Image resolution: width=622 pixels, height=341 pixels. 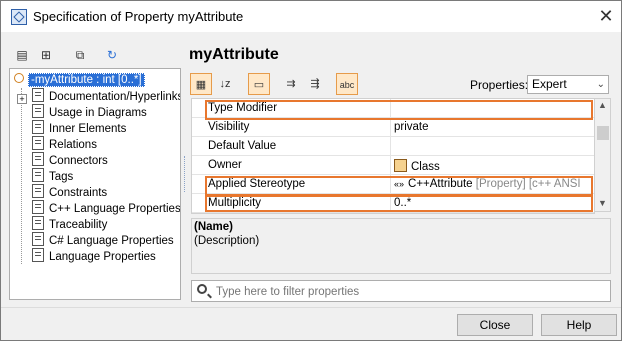 I want to click on tree-item-label: Usage in Diagrams, so click(x=98, y=113).